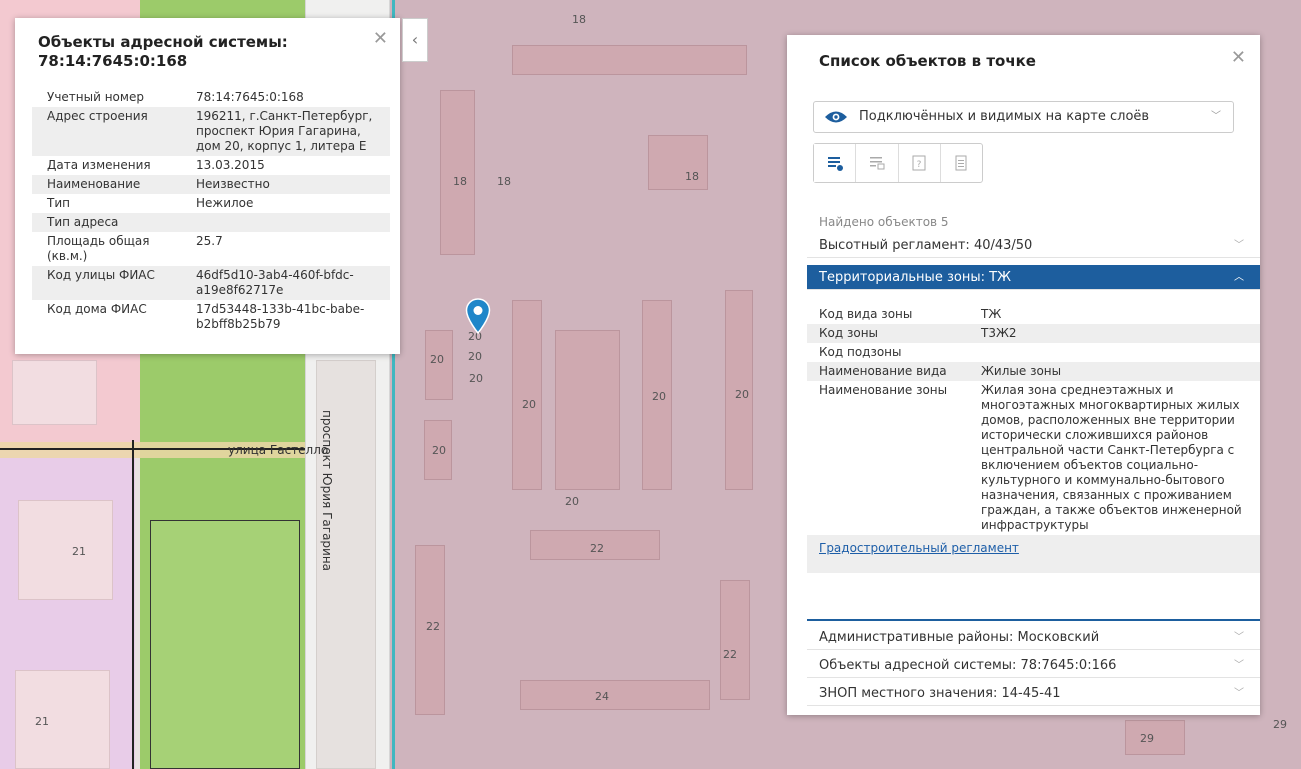  What do you see at coordinates (888, 371) in the screenshot?
I see `attribute-key: Наименование вида` at bounding box center [888, 371].